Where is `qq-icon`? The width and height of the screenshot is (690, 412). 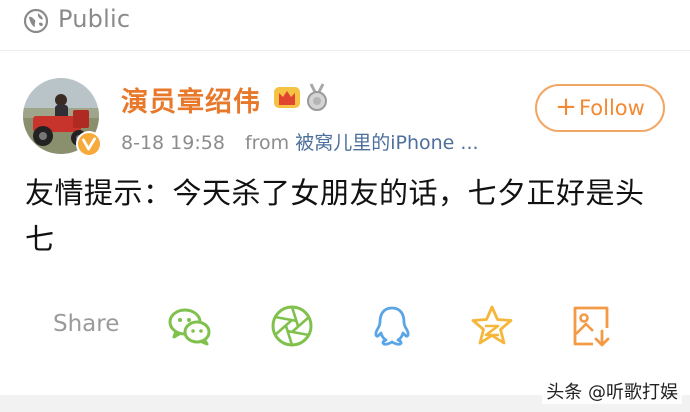 qq-icon is located at coordinates (392, 326).